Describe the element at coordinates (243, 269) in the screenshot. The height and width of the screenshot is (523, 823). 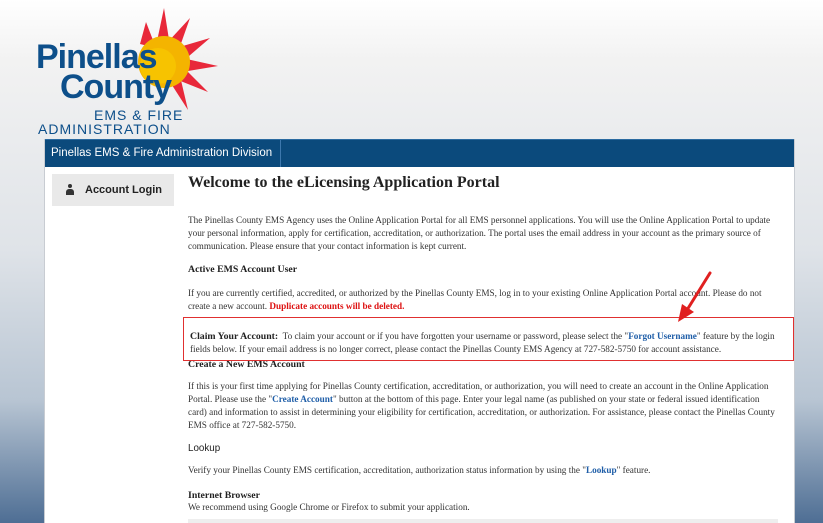
I see `active-heading: Active EMS Account User` at that location.